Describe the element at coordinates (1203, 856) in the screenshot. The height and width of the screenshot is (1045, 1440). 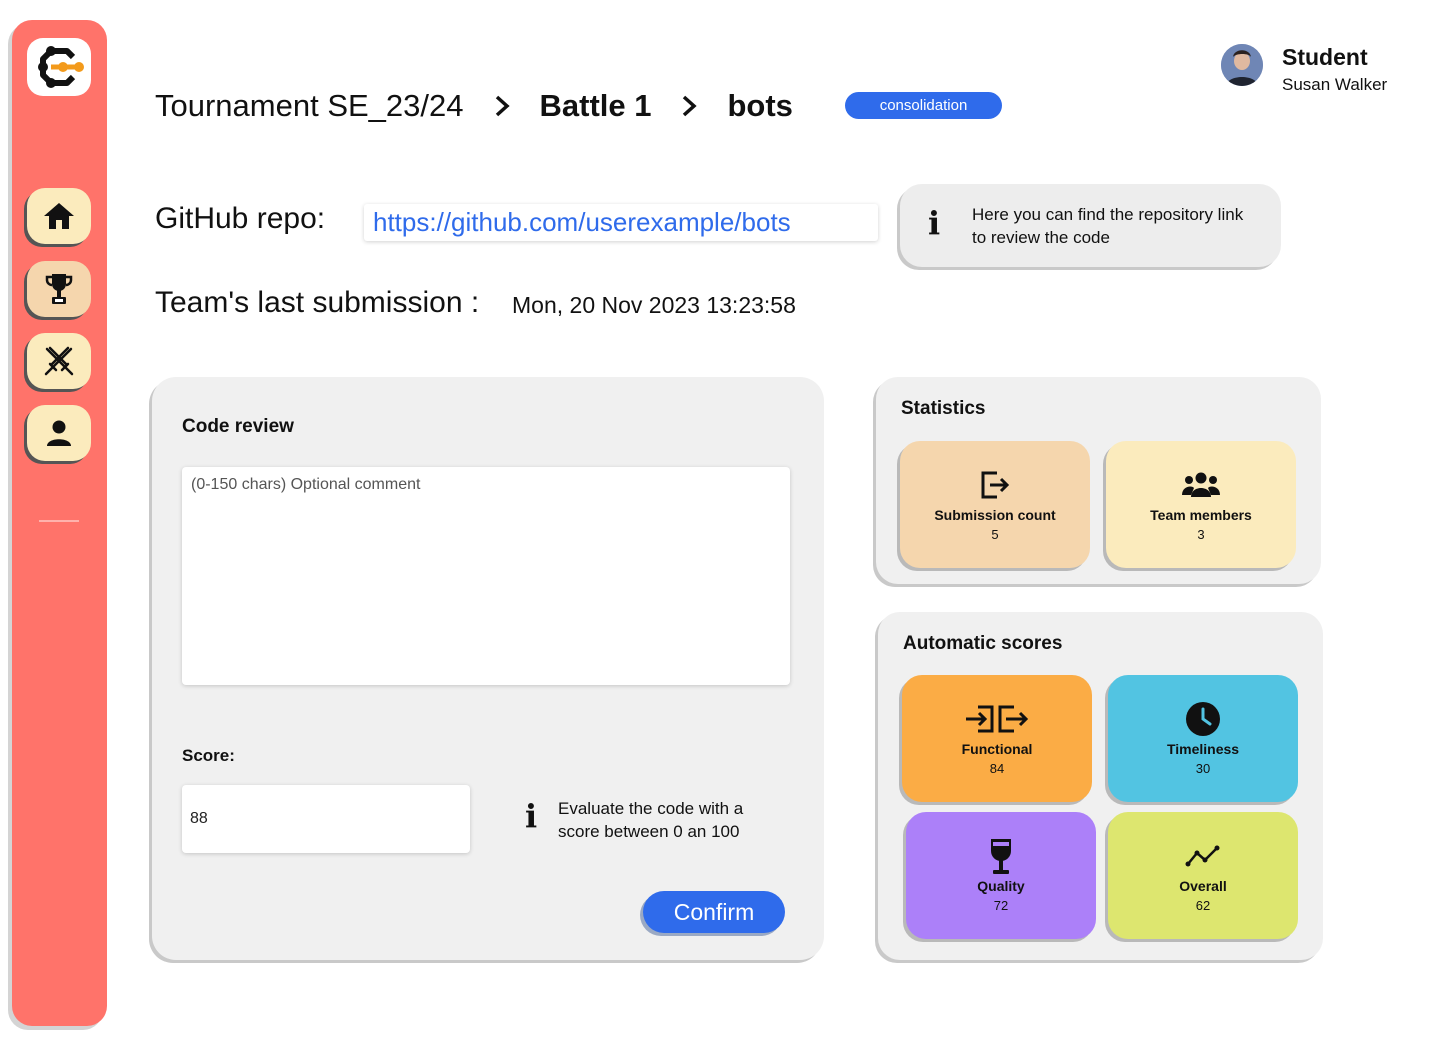
I see `trend-line-icon` at that location.